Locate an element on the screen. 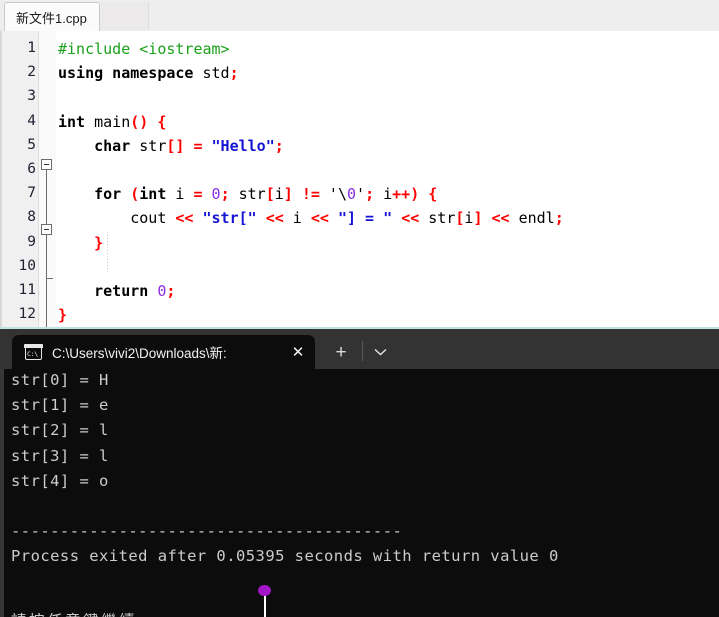  code-token: "str[" is located at coordinates (229, 218).